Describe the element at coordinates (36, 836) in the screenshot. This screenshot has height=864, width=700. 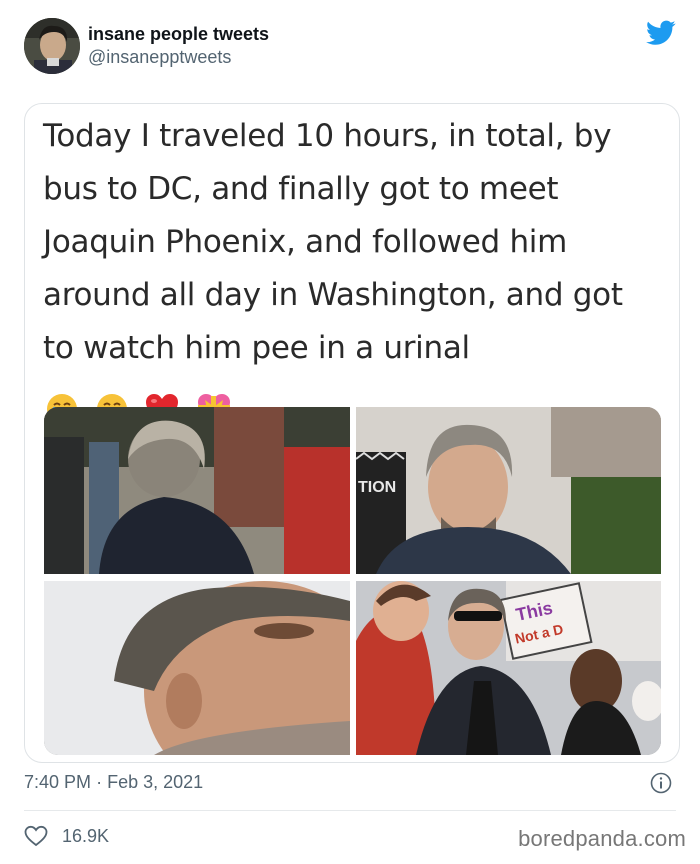
I see `heart-icon` at that location.